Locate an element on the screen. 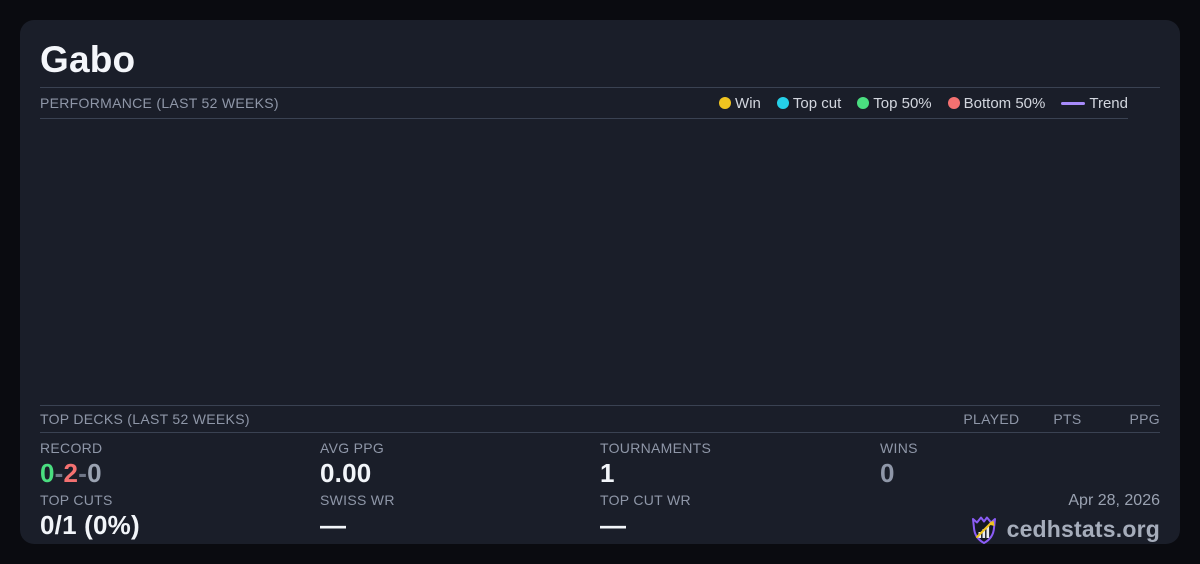  win-dot-icon is located at coordinates (725, 103).